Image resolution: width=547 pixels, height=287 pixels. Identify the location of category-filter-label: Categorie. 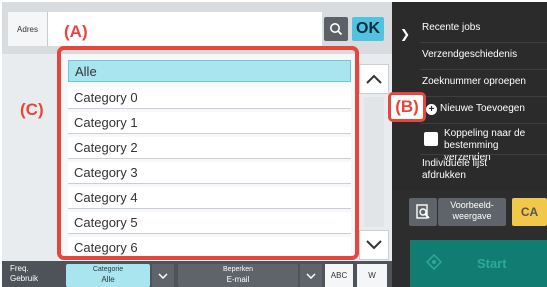
(108, 269).